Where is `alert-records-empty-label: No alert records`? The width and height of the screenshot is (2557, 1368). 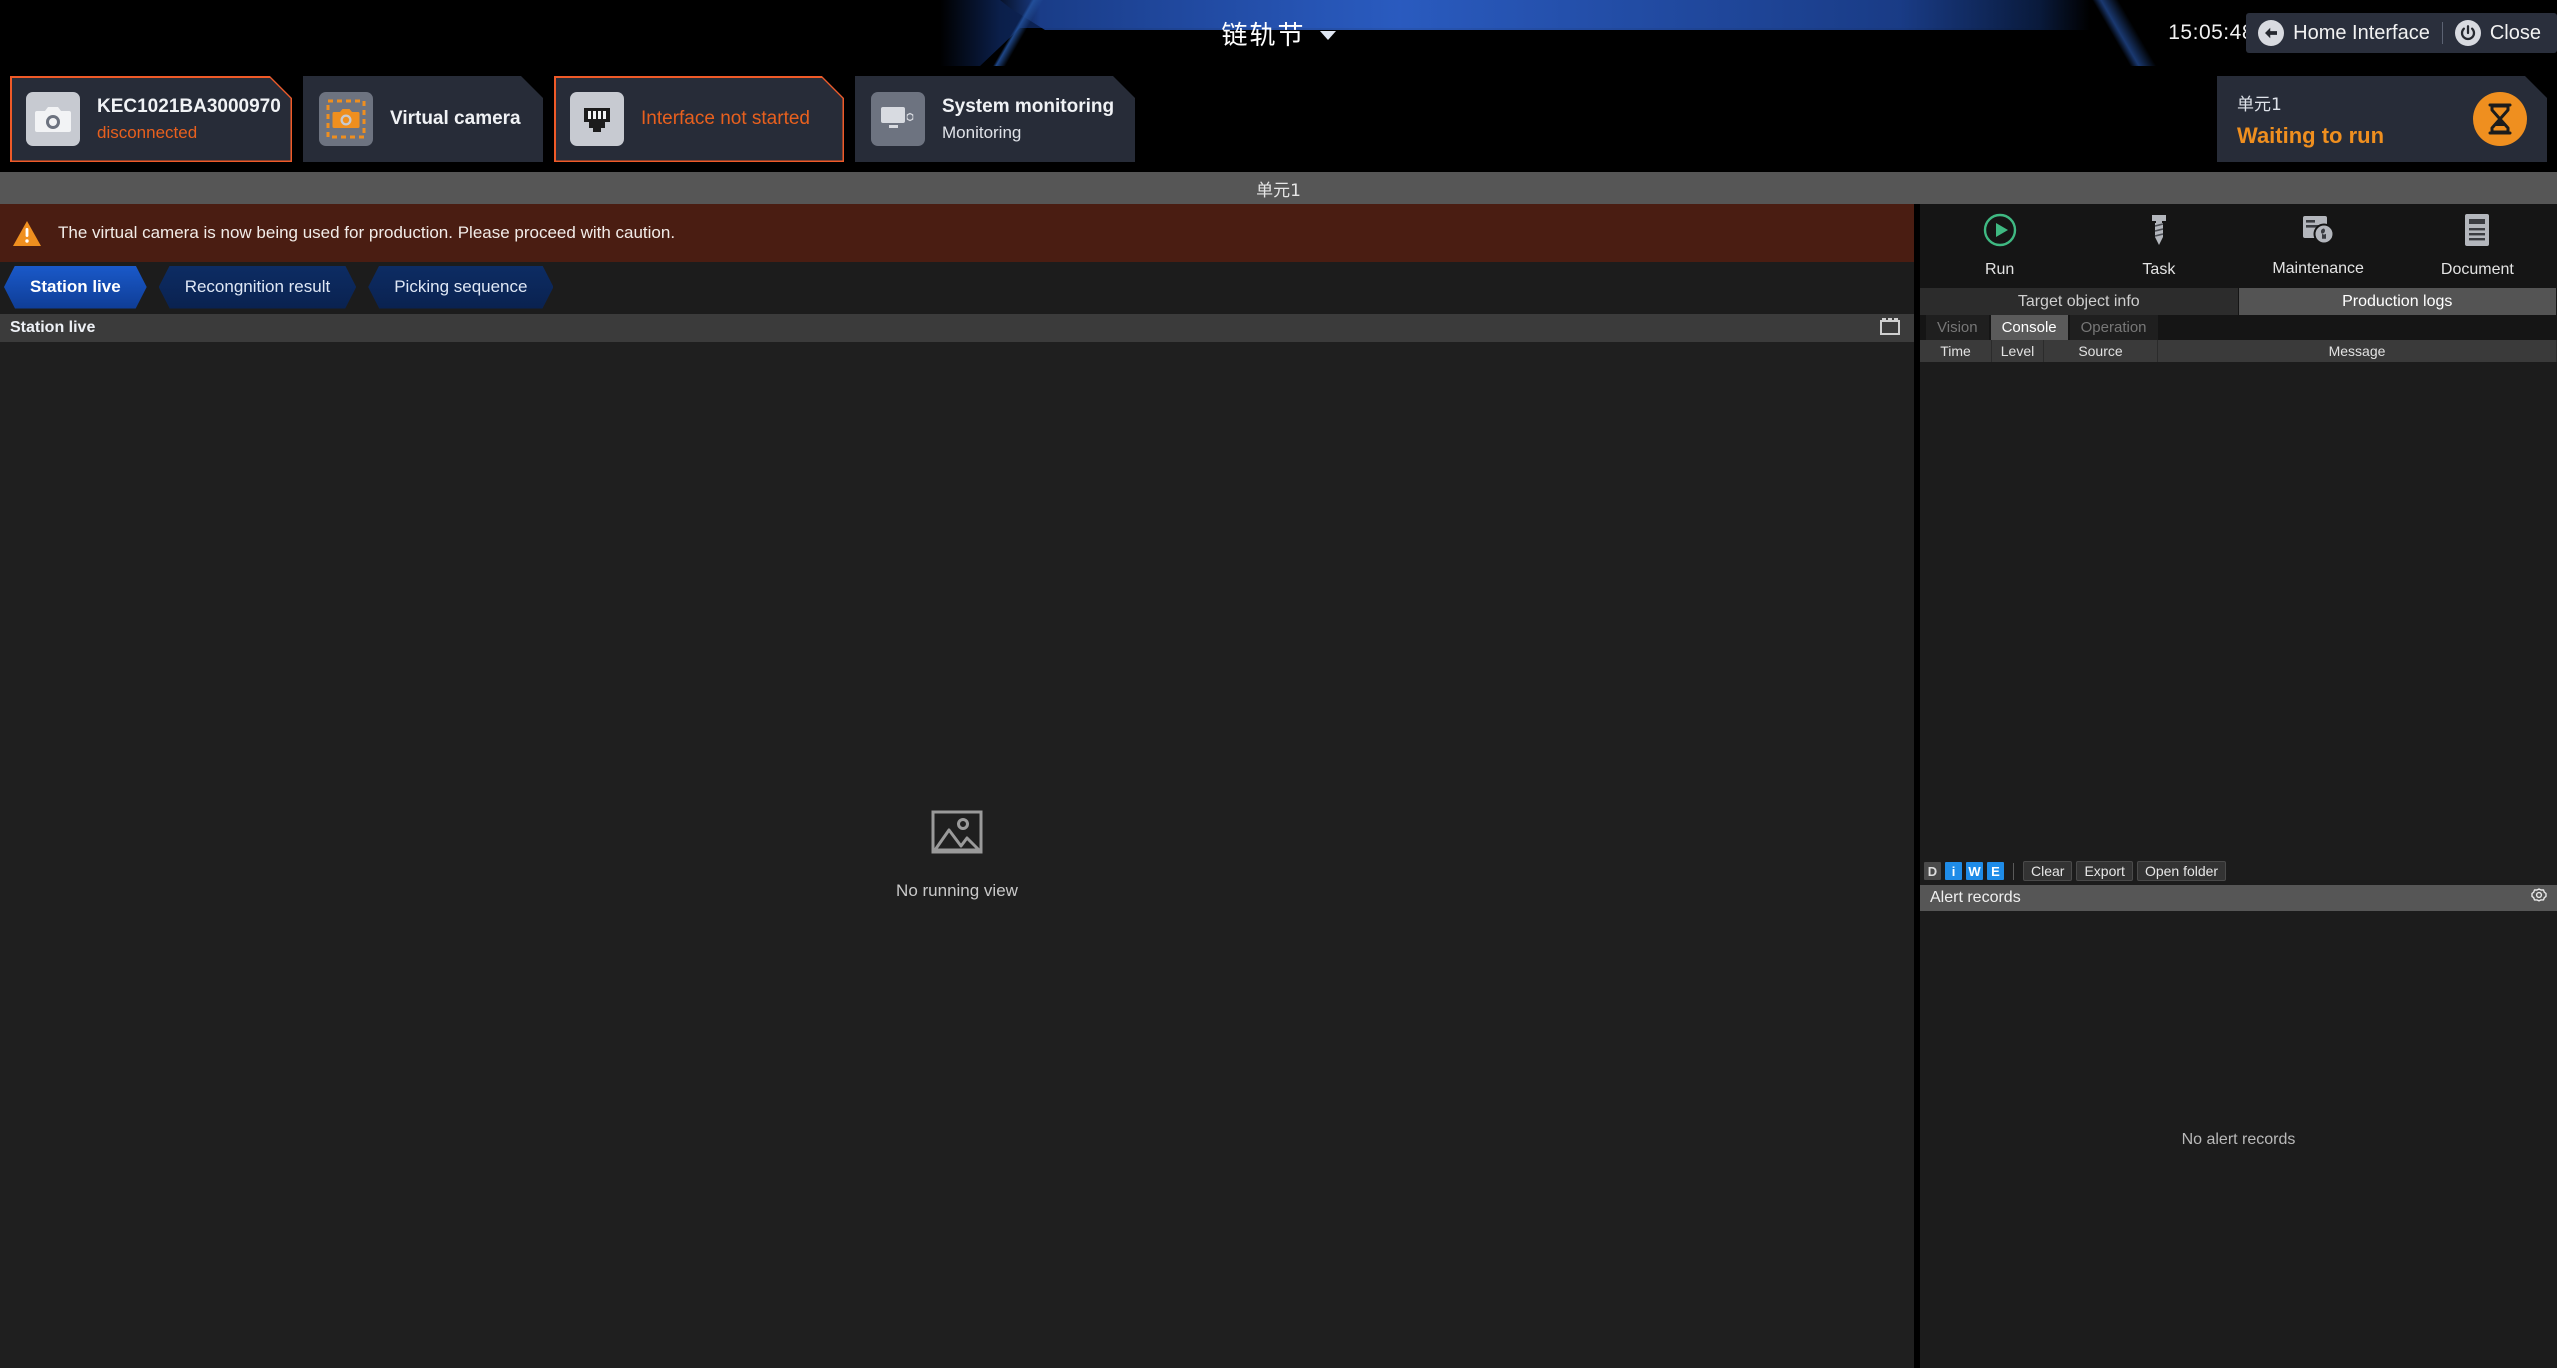 alert-records-empty-label: No alert records is located at coordinates (2238, 1139).